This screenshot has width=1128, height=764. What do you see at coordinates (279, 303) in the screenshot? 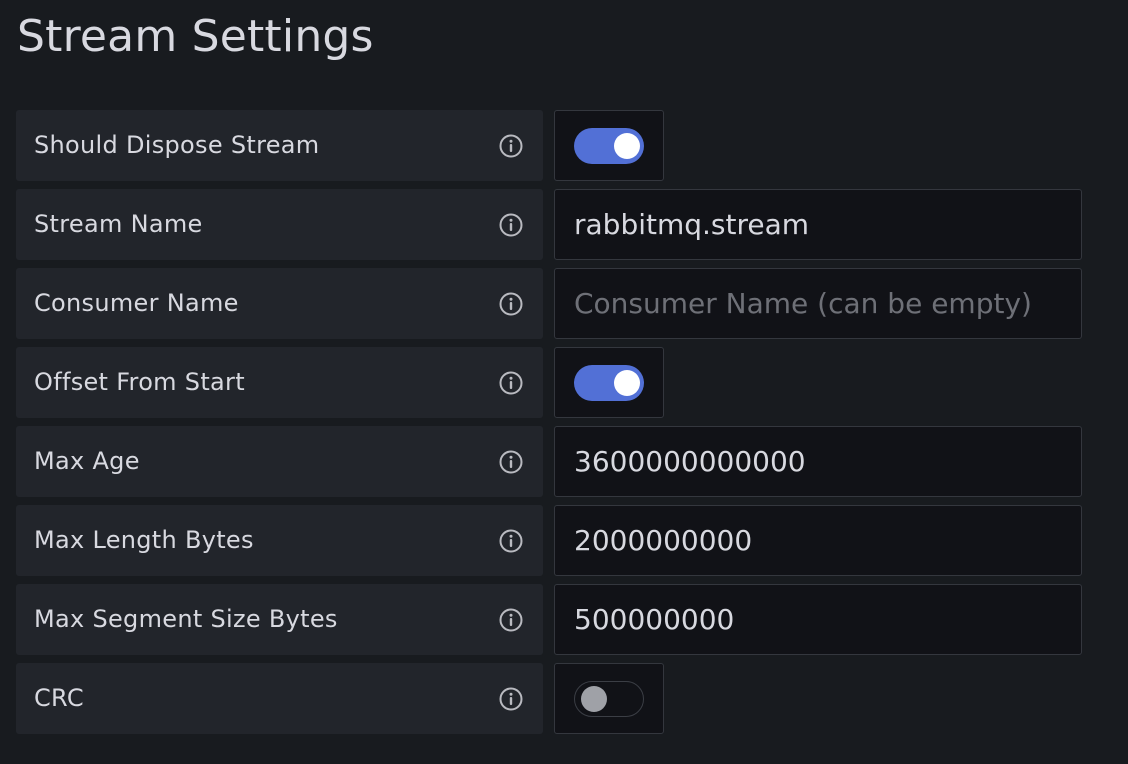
I see `field-label-box: Consumer Name` at bounding box center [279, 303].